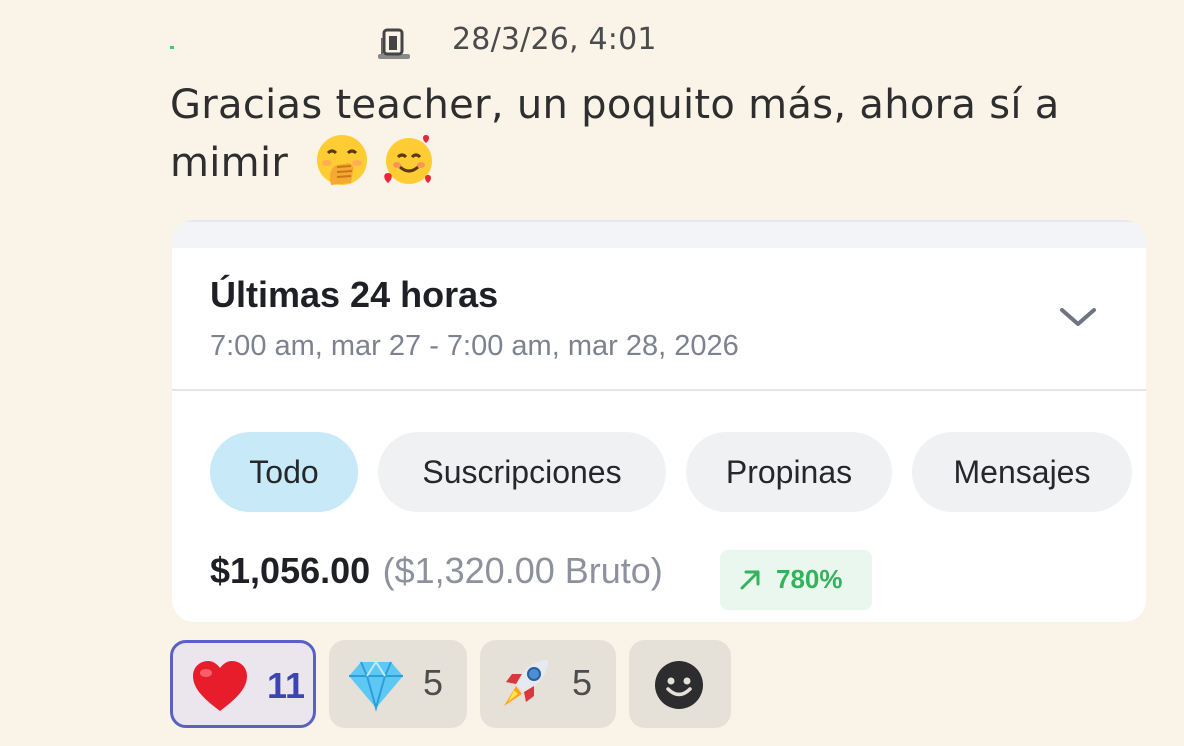 Image resolution: width=1184 pixels, height=746 pixels. Describe the element at coordinates (1078, 317) in the screenshot. I see `chevron-down-icon` at that location.